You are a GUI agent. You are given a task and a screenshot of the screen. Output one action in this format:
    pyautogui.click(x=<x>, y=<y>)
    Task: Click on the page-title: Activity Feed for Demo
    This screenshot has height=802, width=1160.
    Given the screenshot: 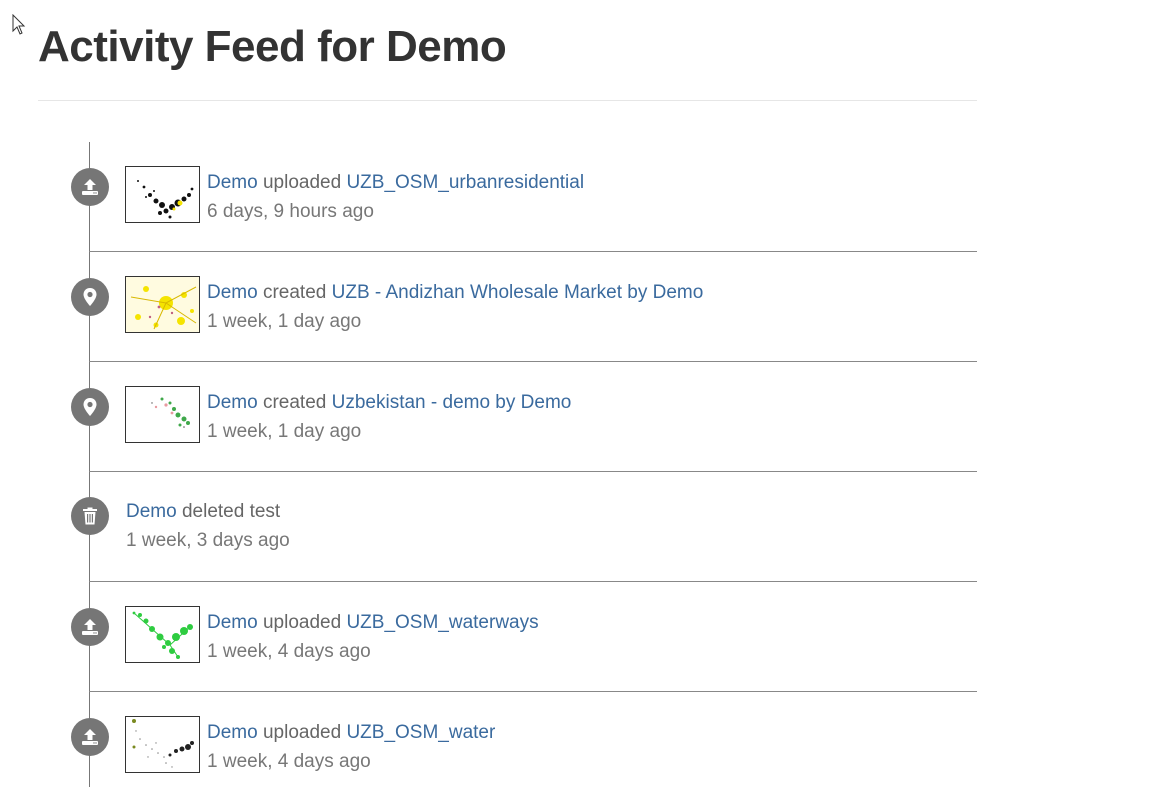 What is the action you would take?
    pyautogui.click(x=272, y=46)
    